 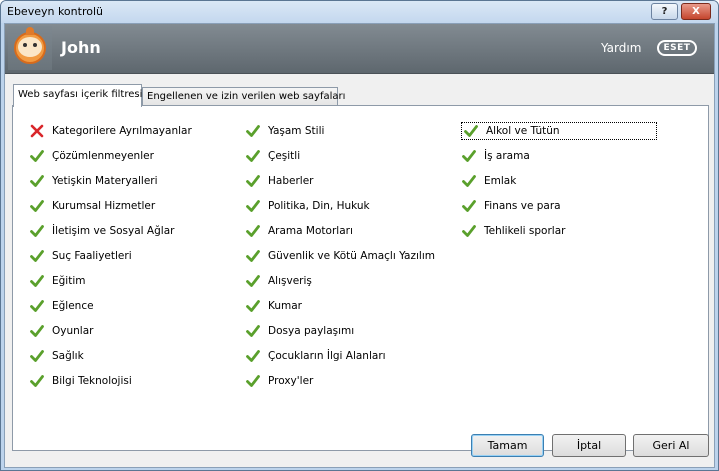 I want to click on category-label: İş arama, so click(x=507, y=156).